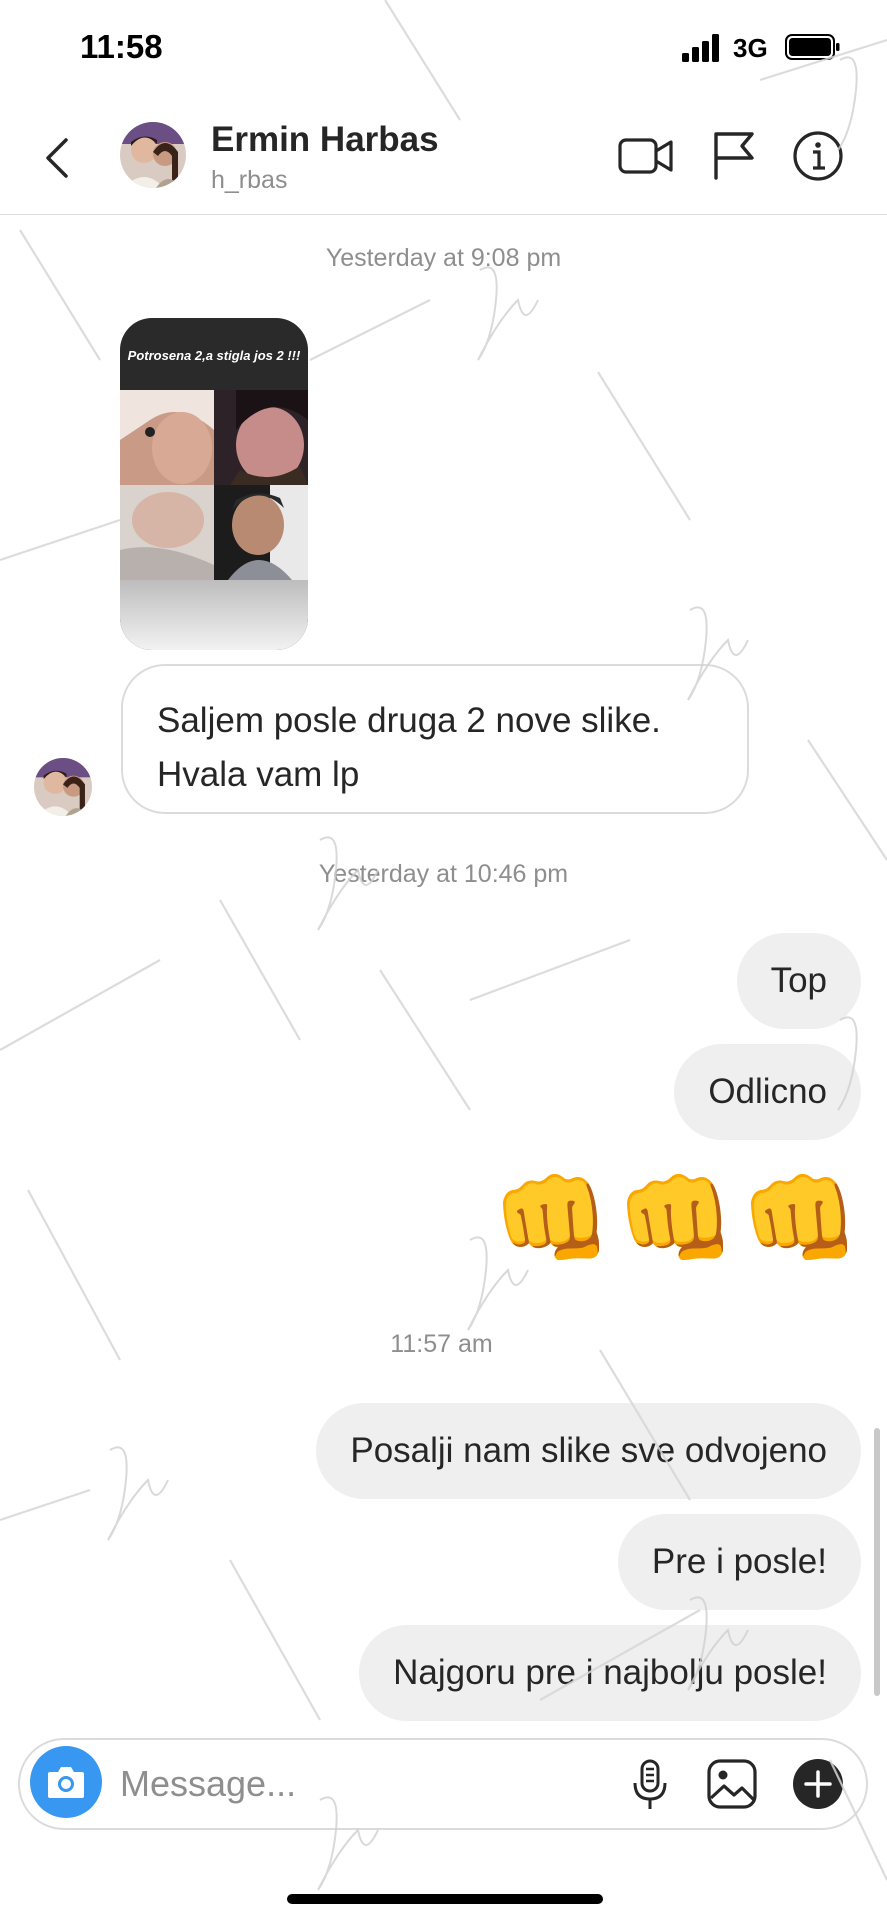 This screenshot has height=1920, width=887. I want to click on outgoing-message-bubble: Pre i posle!, so click(739, 1562).